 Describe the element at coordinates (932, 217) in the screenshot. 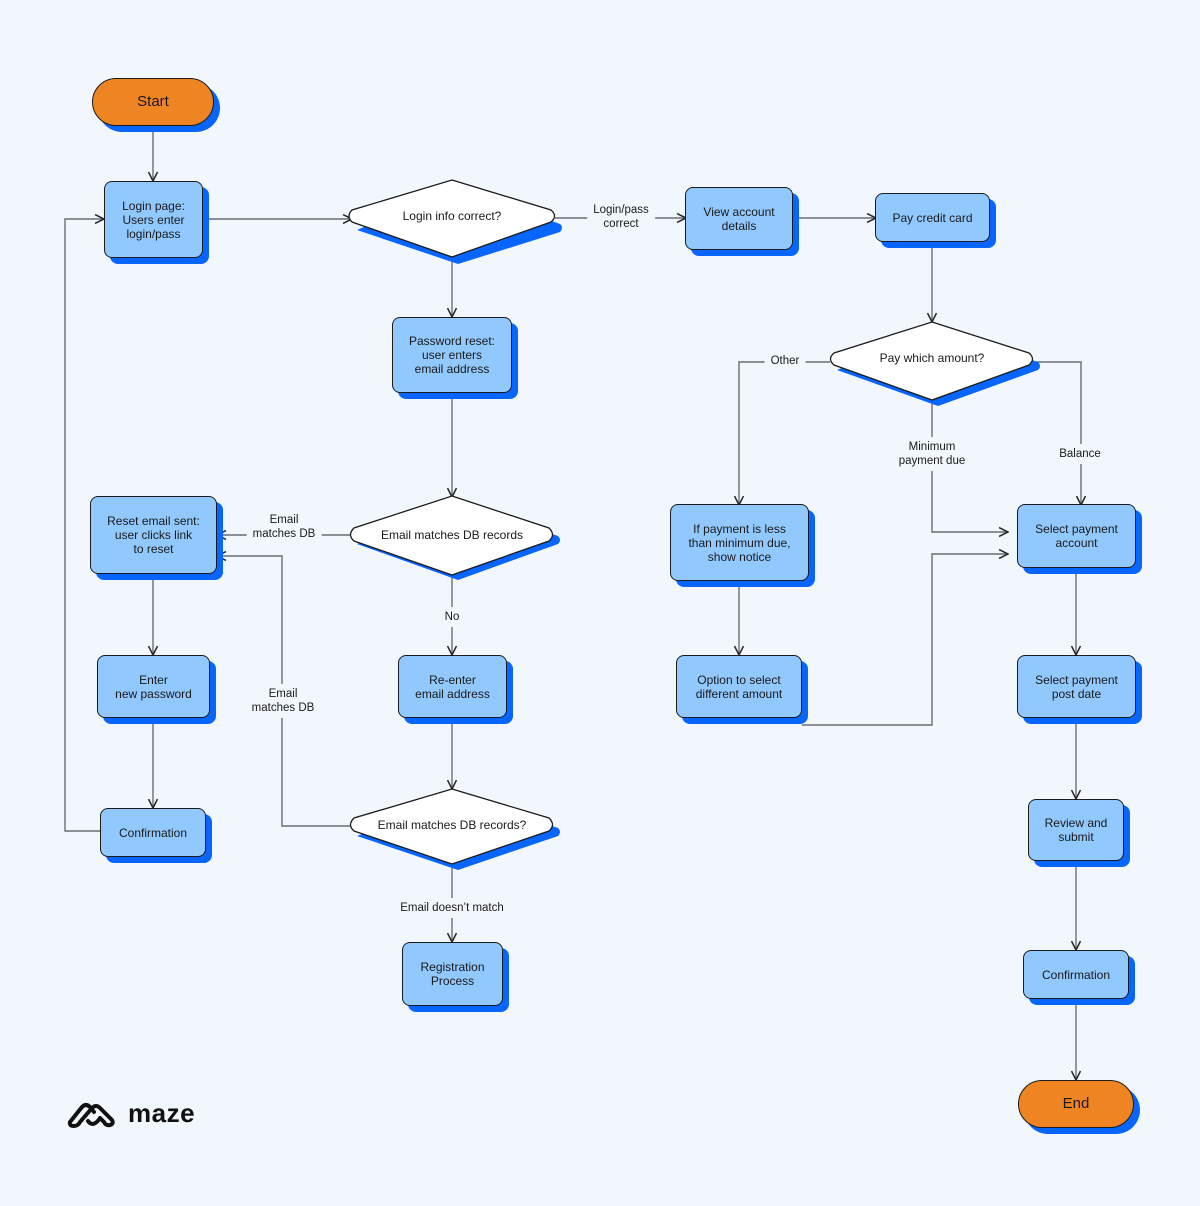

I see `node-pay-credit-card: Pay credit card` at that location.